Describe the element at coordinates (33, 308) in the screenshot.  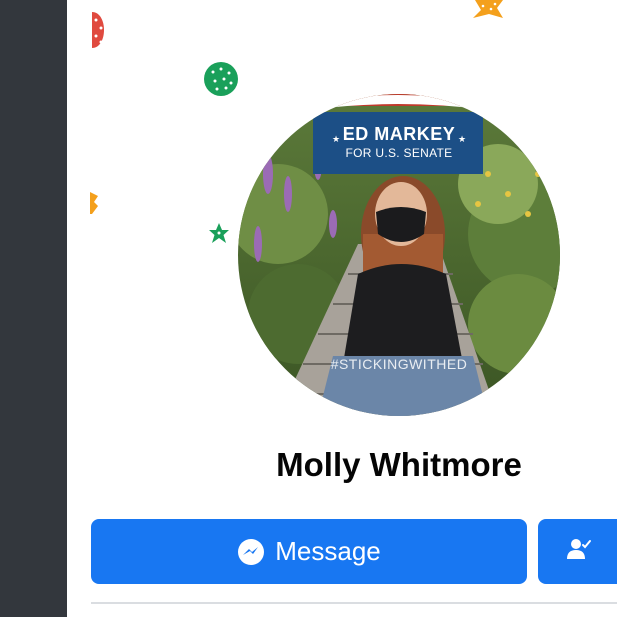
I see `left-sidebar` at that location.